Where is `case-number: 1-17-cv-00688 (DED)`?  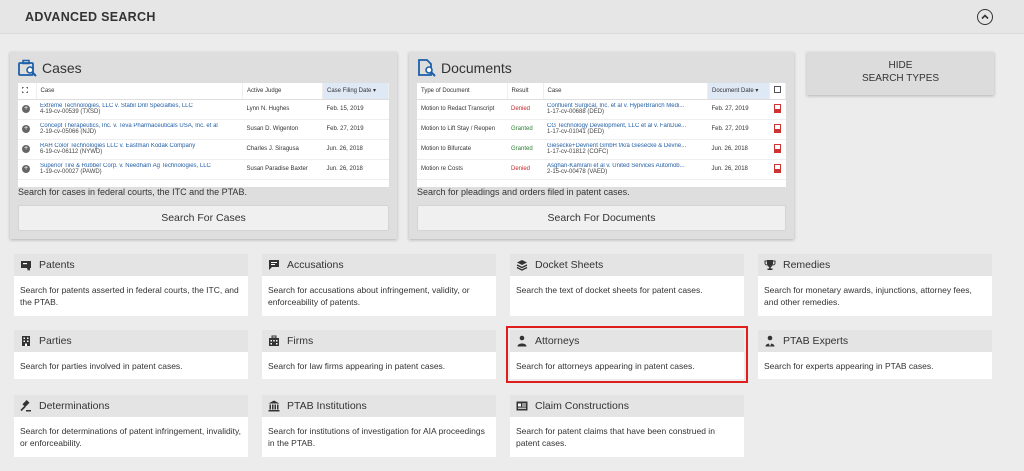 case-number: 1-17-cv-00688 (DED) is located at coordinates (576, 112).